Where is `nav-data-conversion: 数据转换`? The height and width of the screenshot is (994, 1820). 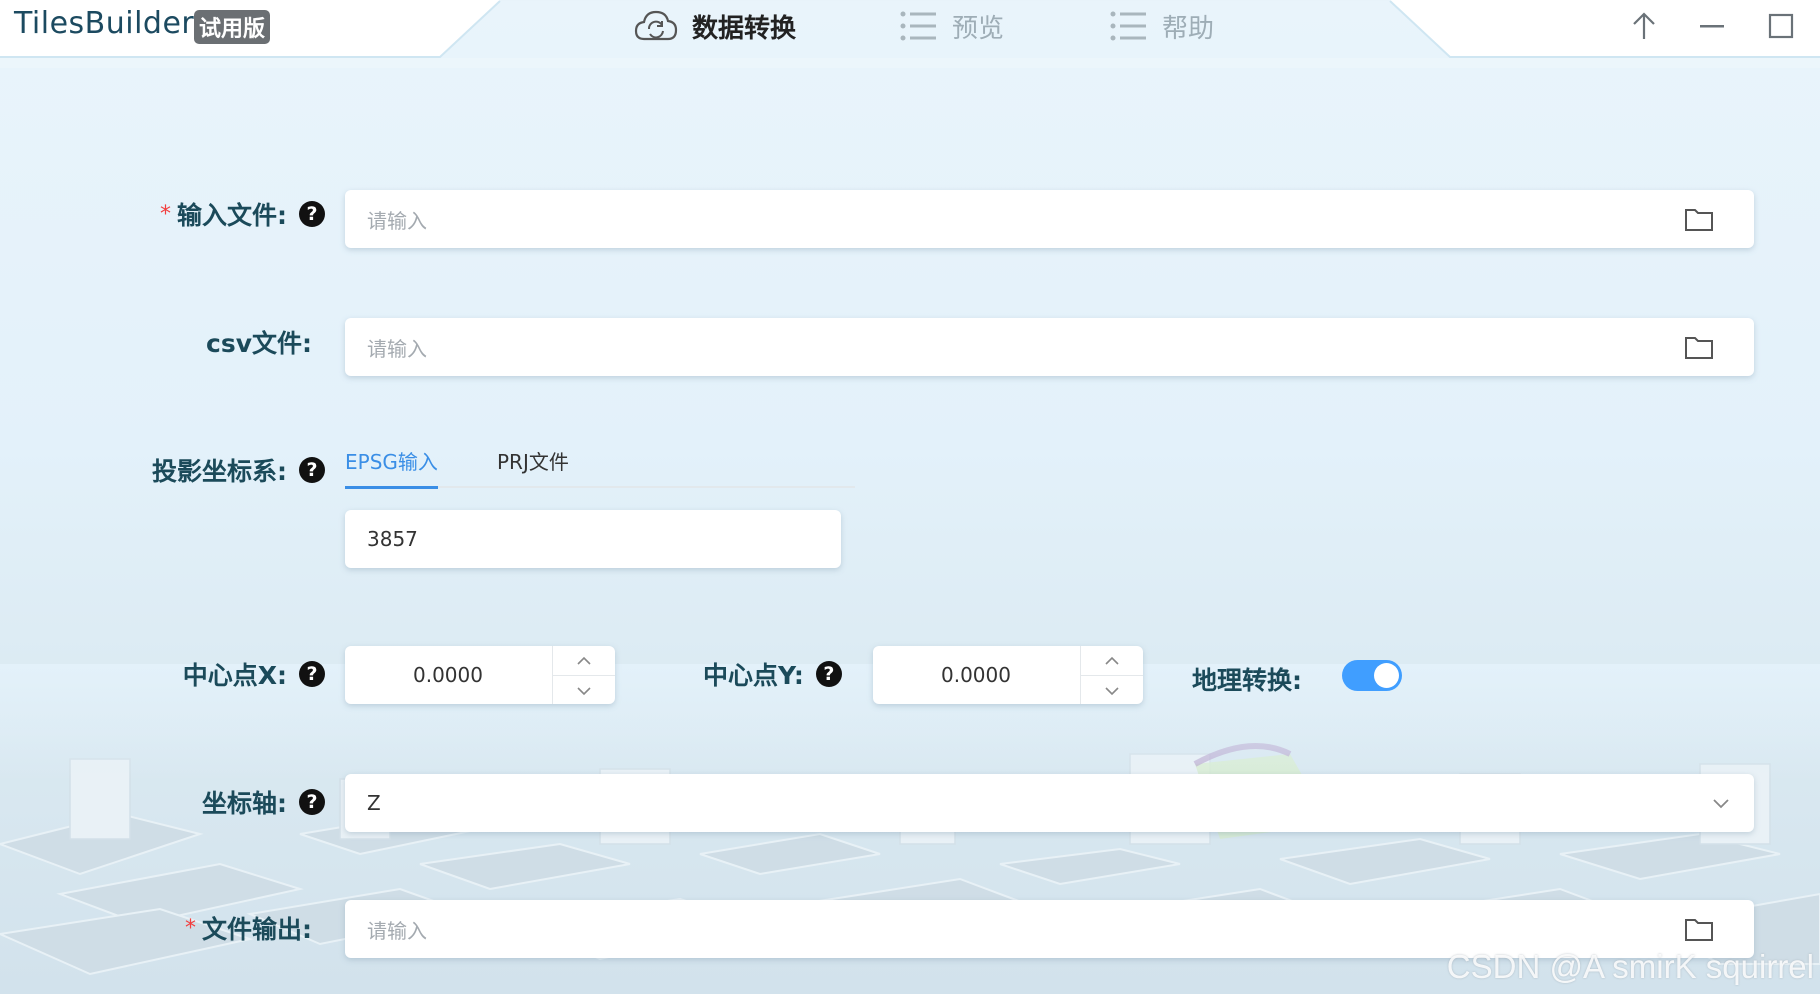 nav-data-conversion: 数据转换 is located at coordinates (715, 26).